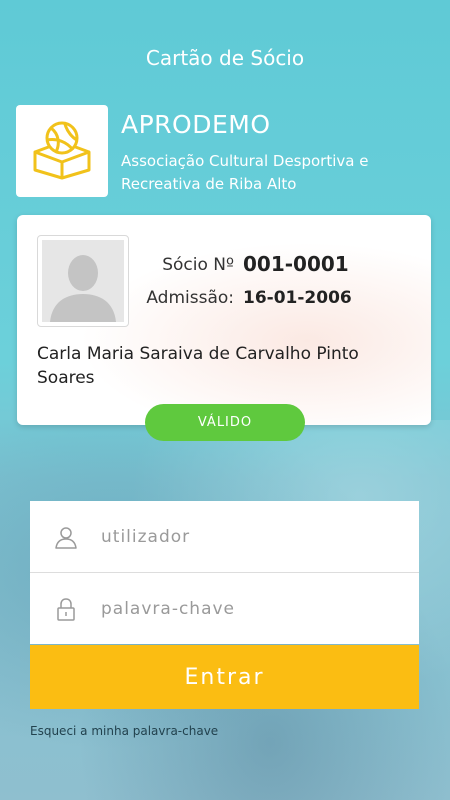 This screenshot has width=450, height=800. I want to click on org-logo, so click(62, 151).